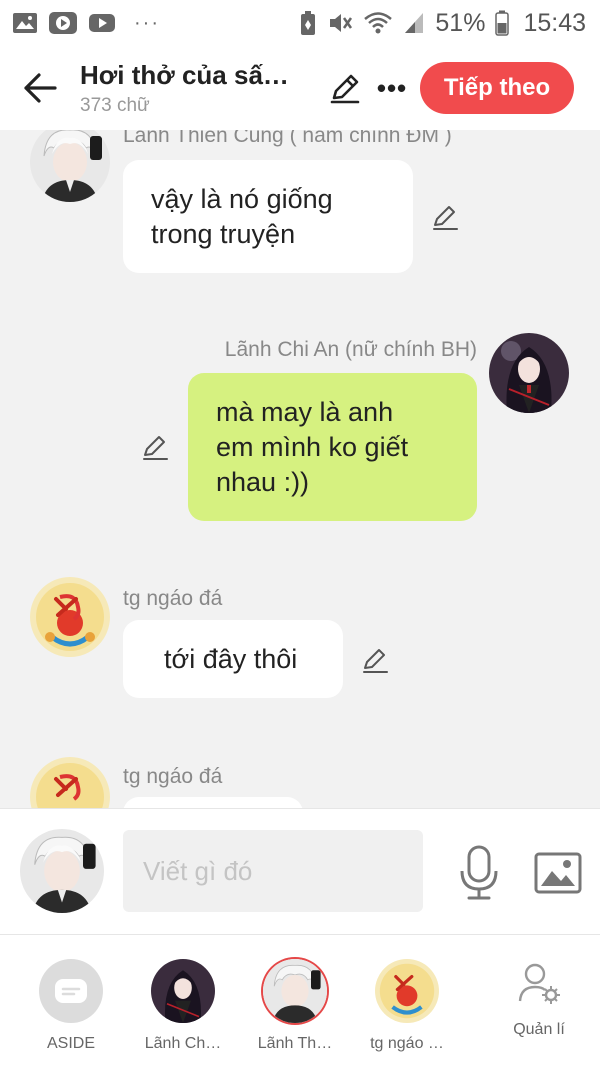 The width and height of the screenshot is (600, 1067). What do you see at coordinates (479, 873) in the screenshot?
I see `microphone-icon` at bounding box center [479, 873].